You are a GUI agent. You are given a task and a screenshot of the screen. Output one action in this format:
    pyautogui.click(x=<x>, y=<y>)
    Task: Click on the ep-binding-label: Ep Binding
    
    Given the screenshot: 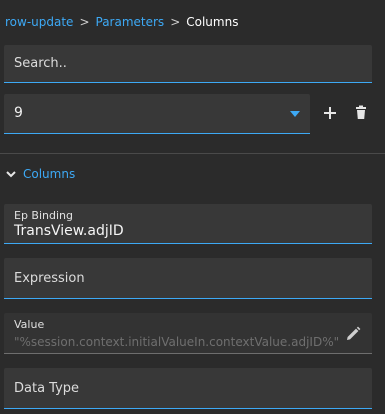 What is the action you would take?
    pyautogui.click(x=43, y=215)
    